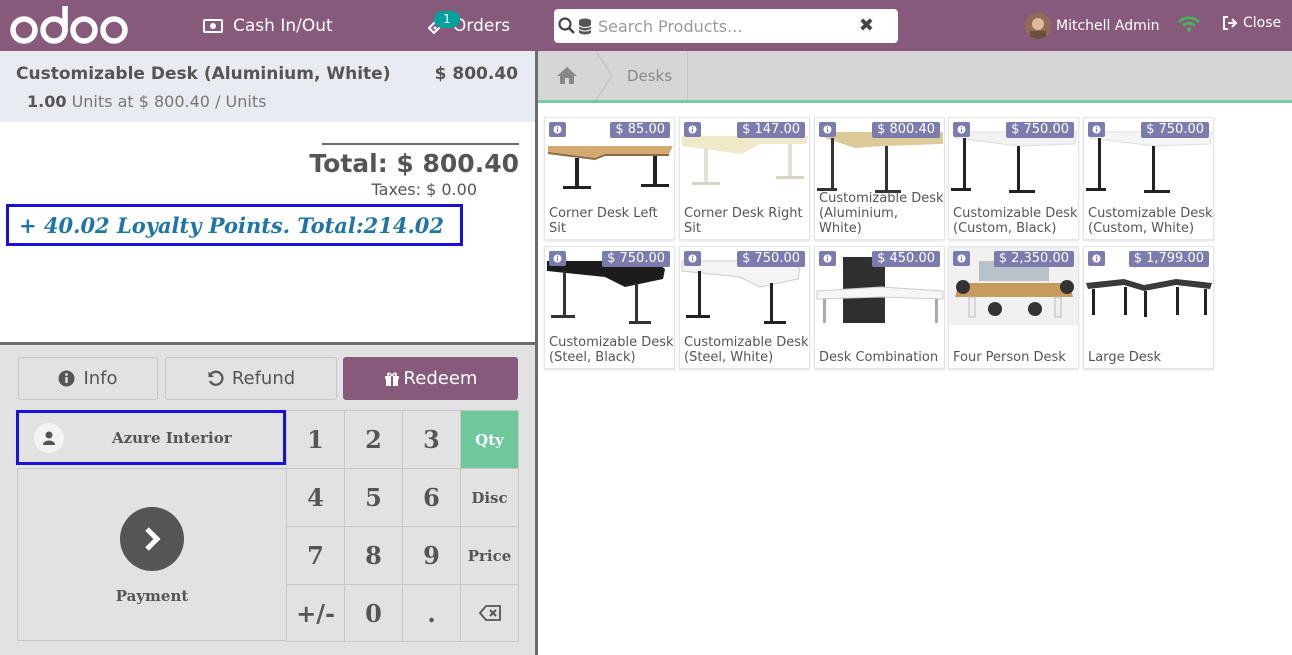  Describe the element at coordinates (476, 74) in the screenshot. I see `order-line-price: $ 800.40` at that location.